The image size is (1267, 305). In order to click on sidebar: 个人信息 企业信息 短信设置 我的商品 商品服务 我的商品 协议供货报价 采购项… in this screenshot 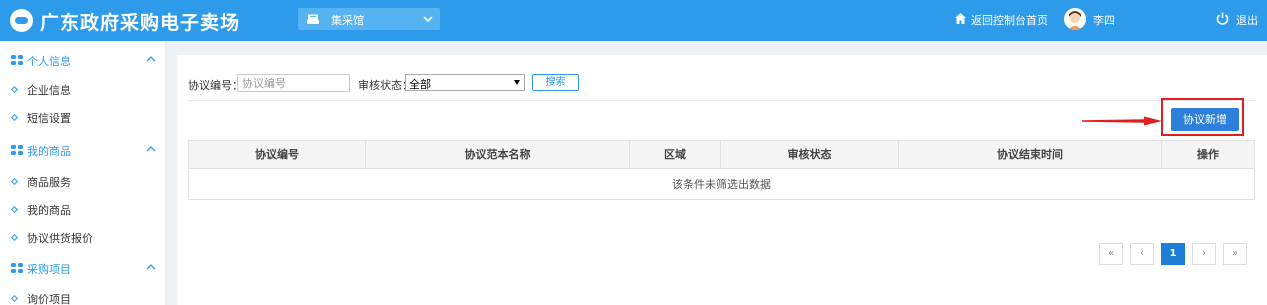, I will do `click(82, 173)`.